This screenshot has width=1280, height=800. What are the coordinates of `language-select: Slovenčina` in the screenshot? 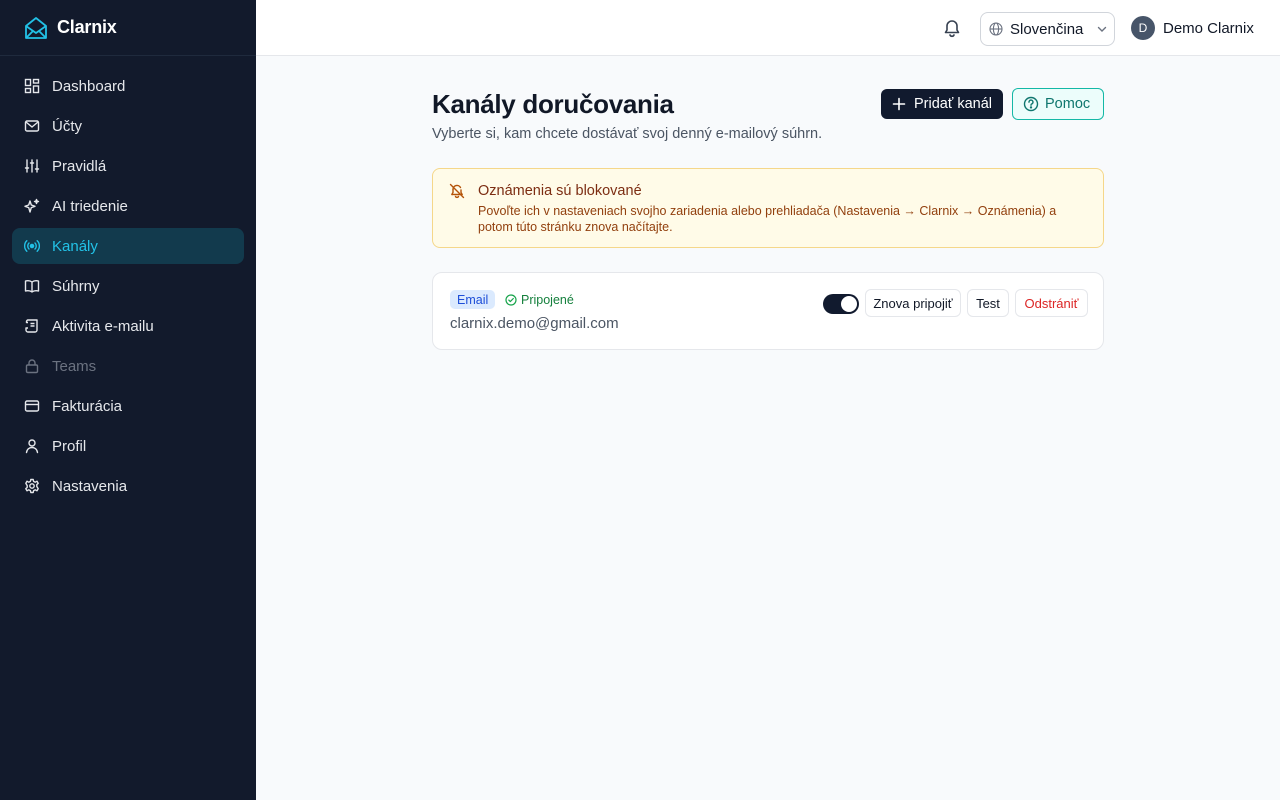 It's located at (1047, 29).